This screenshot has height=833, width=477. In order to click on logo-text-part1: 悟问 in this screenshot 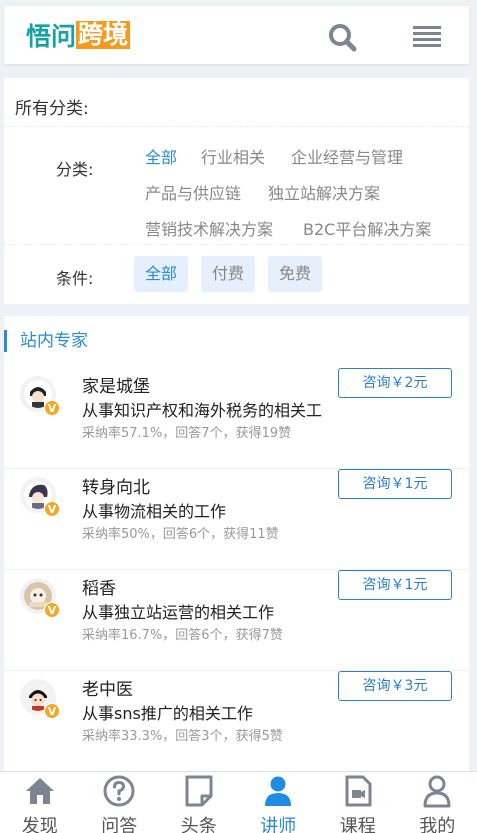, I will do `click(51, 36)`.